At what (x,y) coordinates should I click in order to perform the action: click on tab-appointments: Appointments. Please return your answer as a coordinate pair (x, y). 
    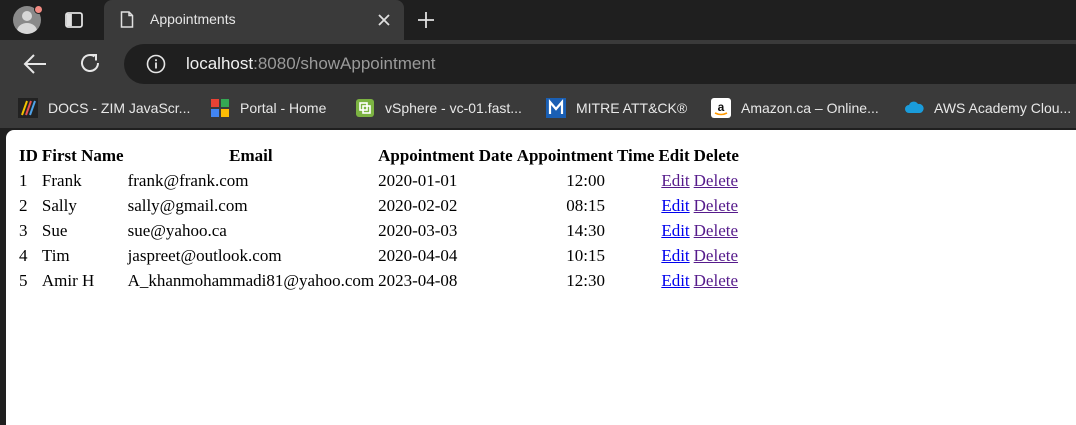
    Looking at the image, I should click on (254, 20).